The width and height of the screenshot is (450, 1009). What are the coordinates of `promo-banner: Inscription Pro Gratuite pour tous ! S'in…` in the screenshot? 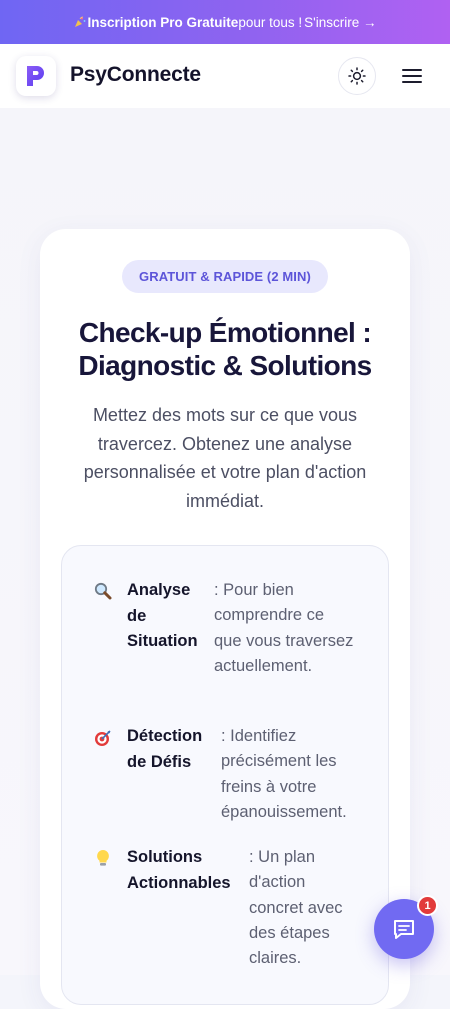 It's located at (225, 22).